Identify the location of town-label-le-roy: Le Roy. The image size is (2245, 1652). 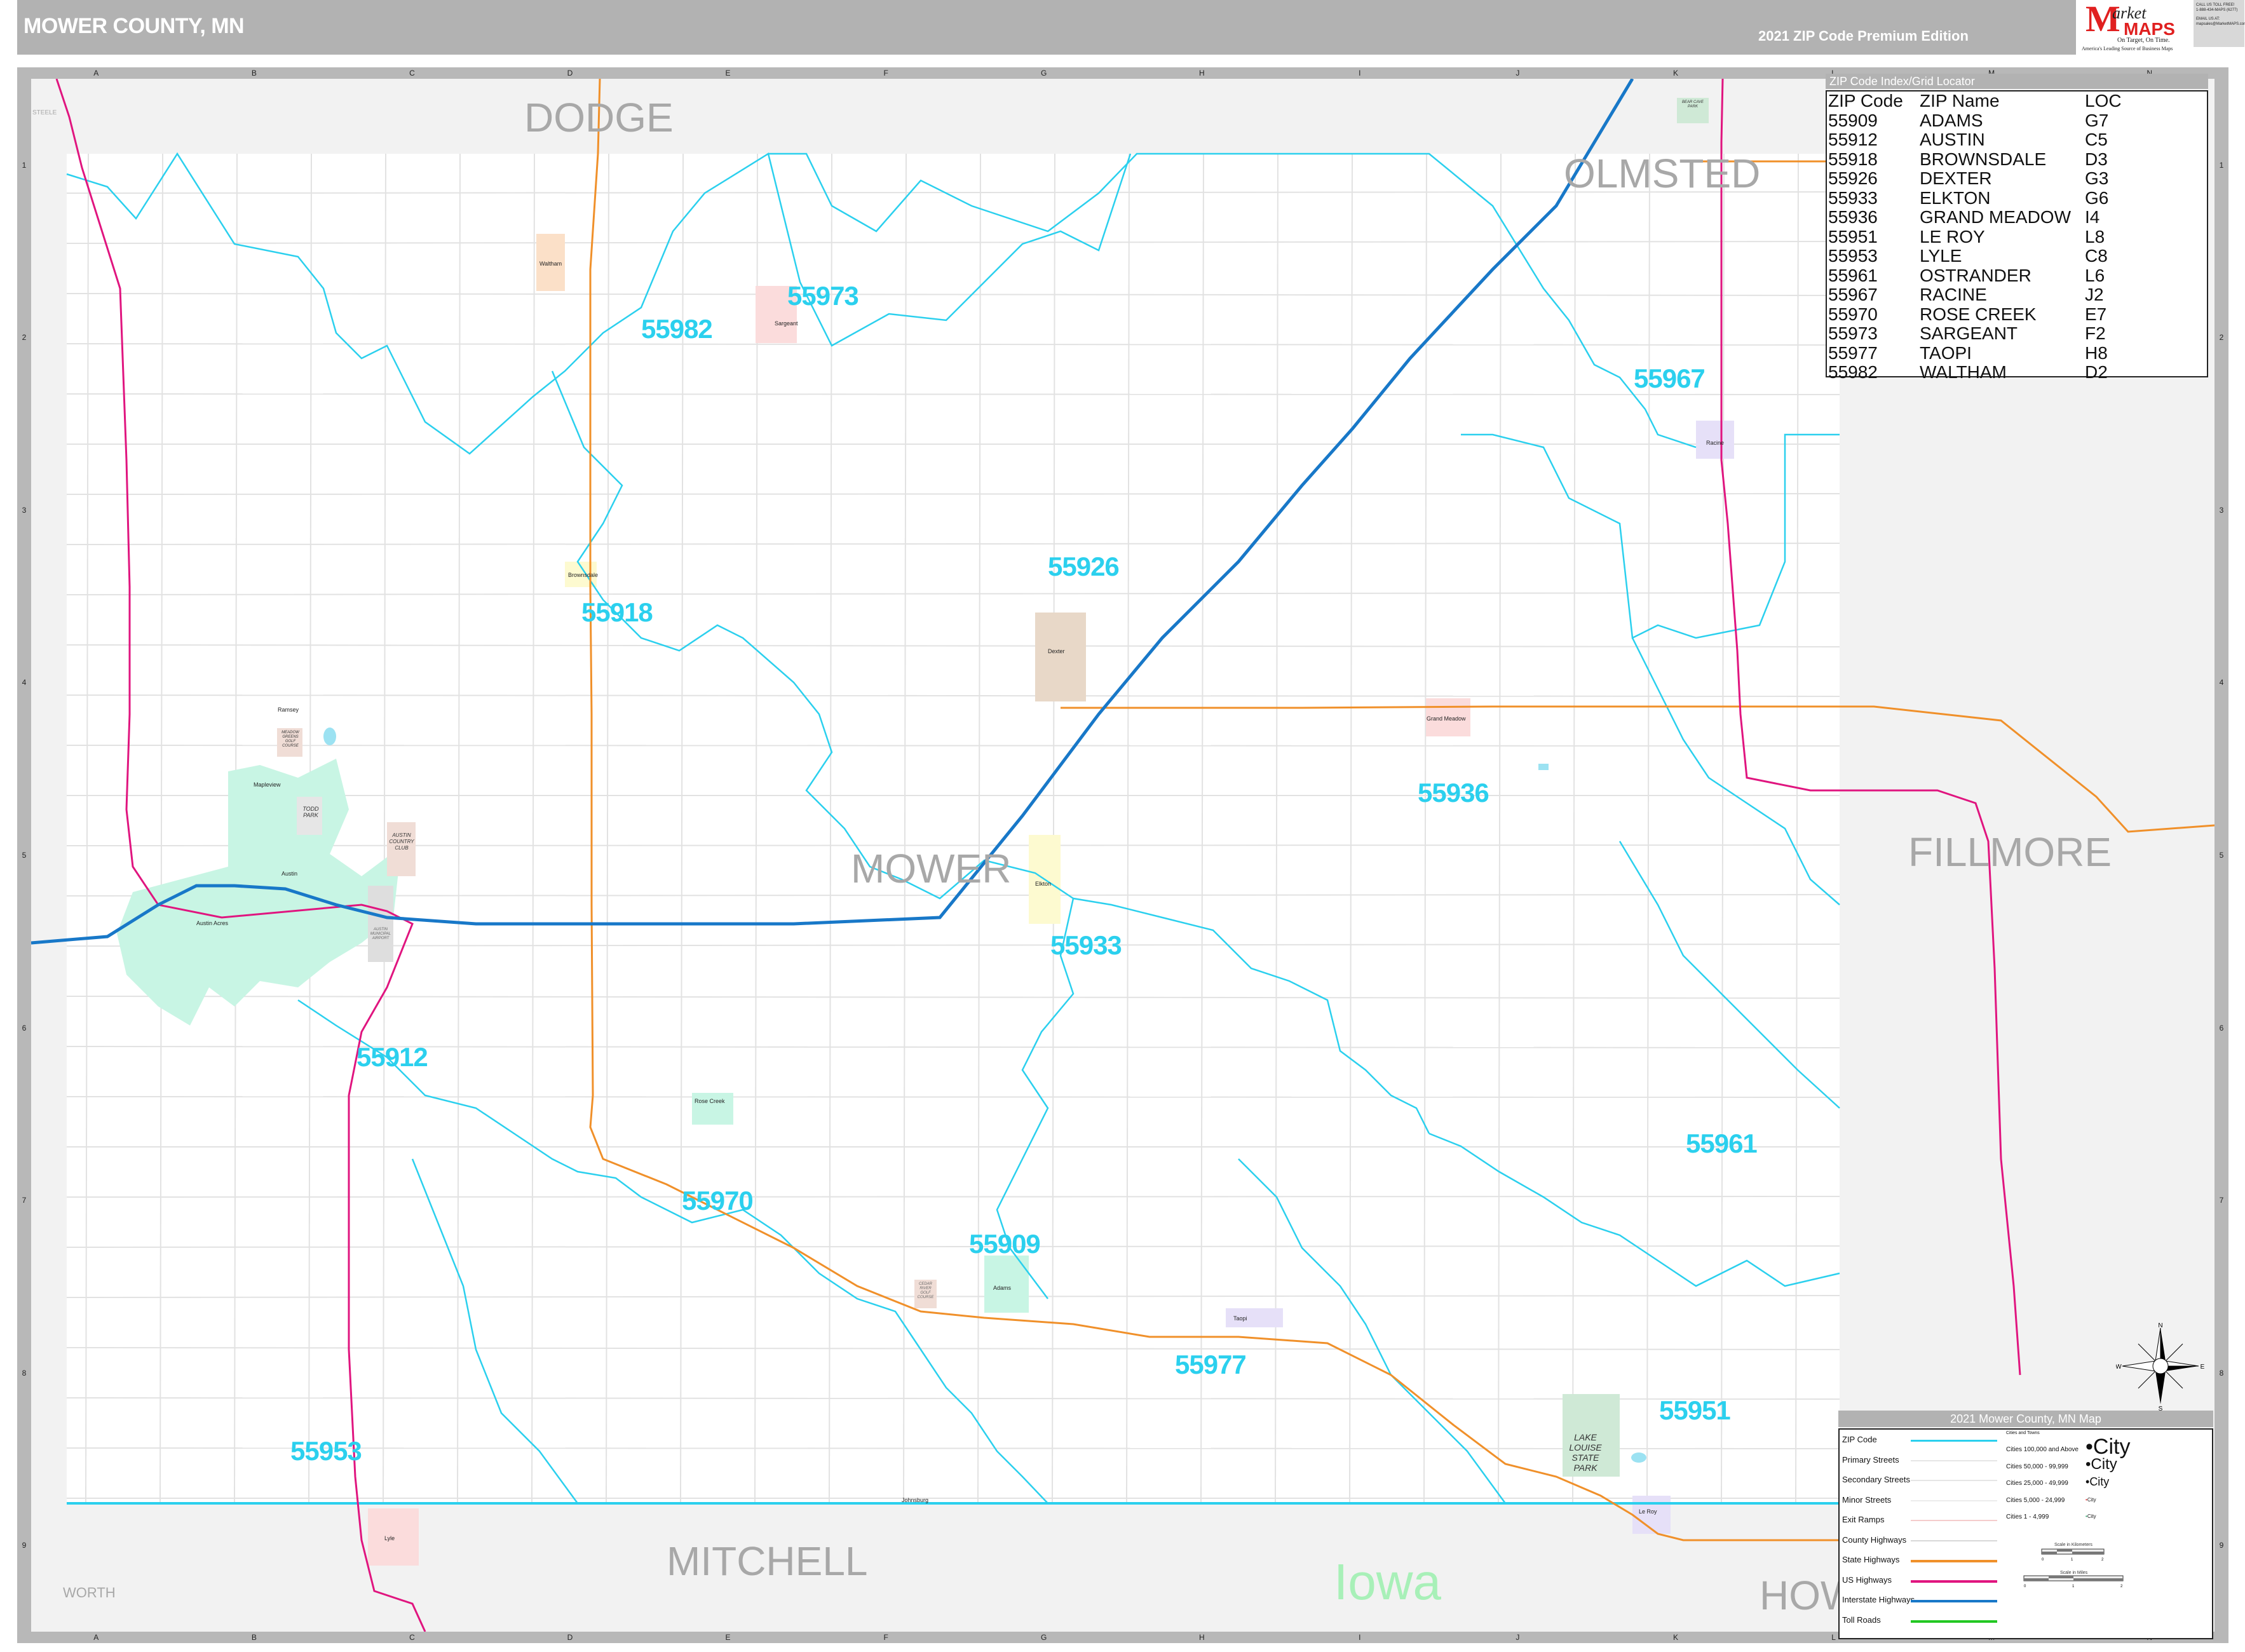
(1648, 1512).